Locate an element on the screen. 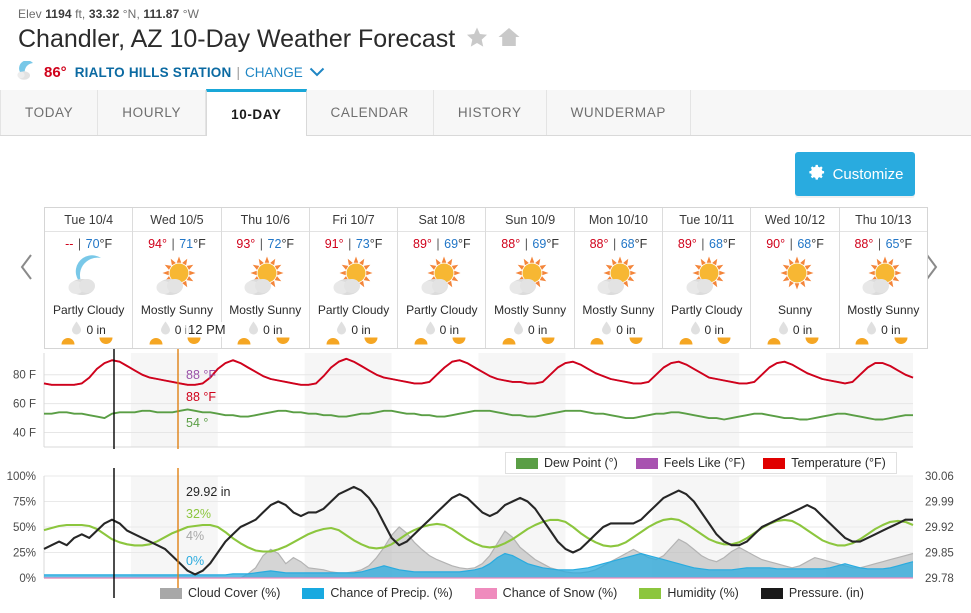  forecast-day-card: Mon 10/10 88° | 68°F Mostly Sunny 0 in is located at coordinates (619, 278).